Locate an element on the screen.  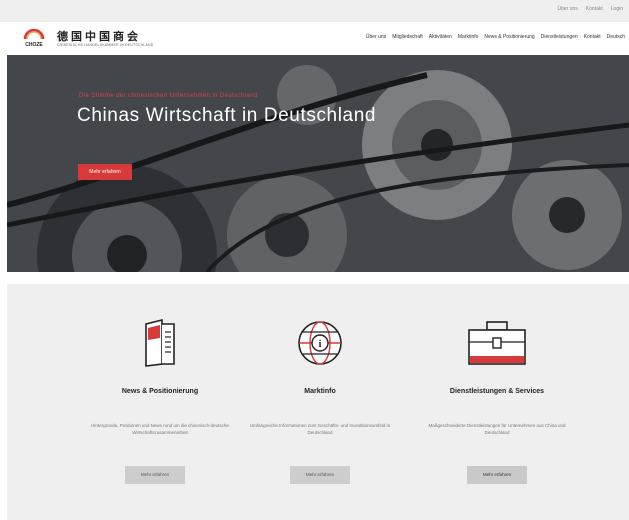
card-title: News & Positionierung is located at coordinates (160, 391).